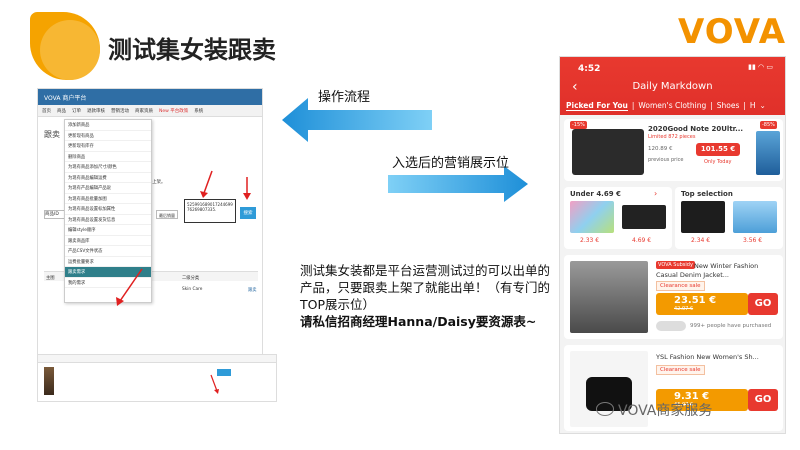 This screenshot has width=800, height=450. I want to click on buyer-avatars, so click(671, 326).